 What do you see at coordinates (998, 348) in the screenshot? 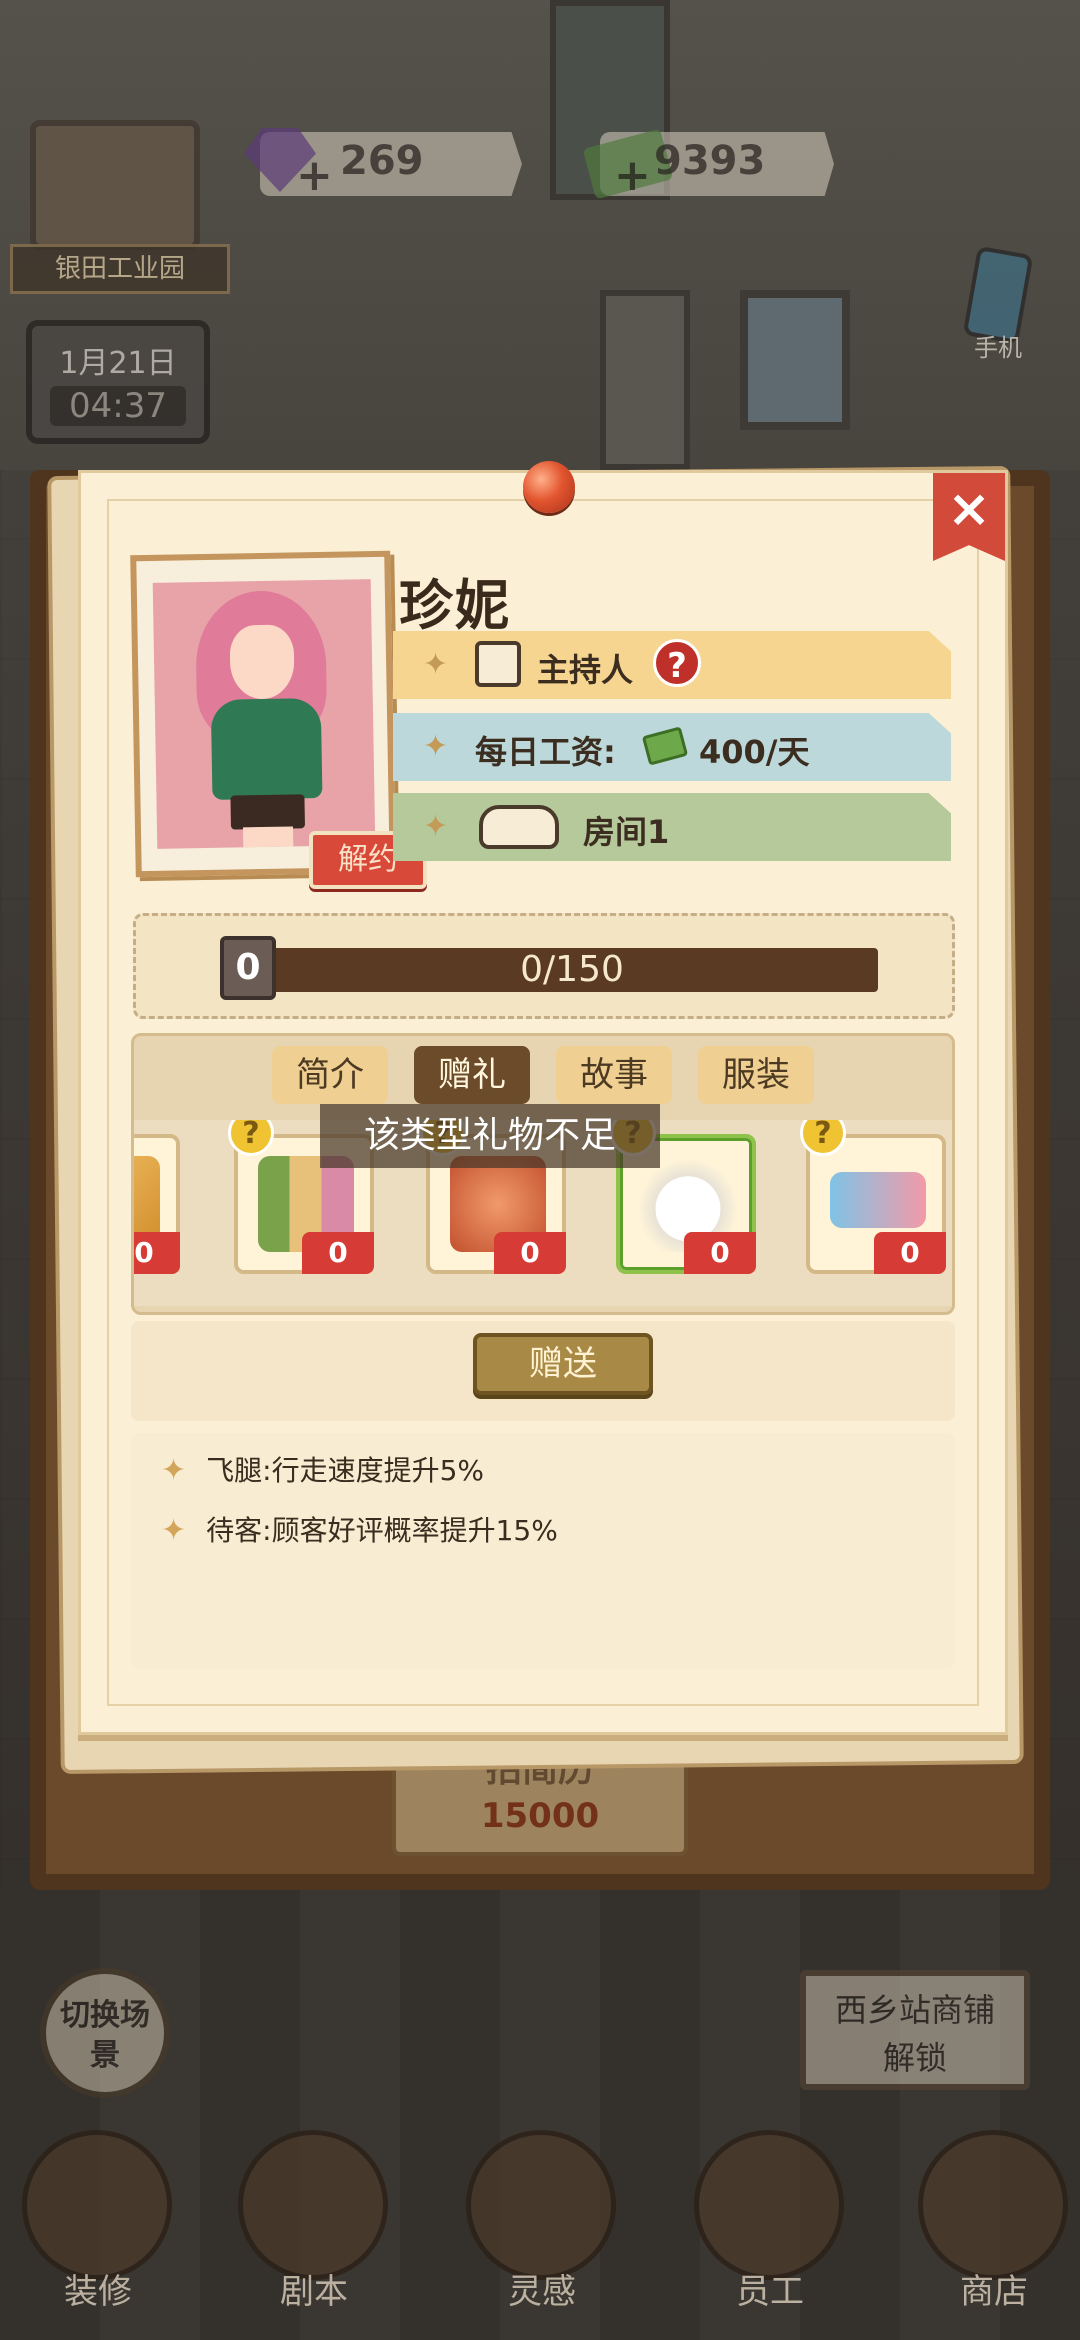
I see `phone-label: 手机` at bounding box center [998, 348].